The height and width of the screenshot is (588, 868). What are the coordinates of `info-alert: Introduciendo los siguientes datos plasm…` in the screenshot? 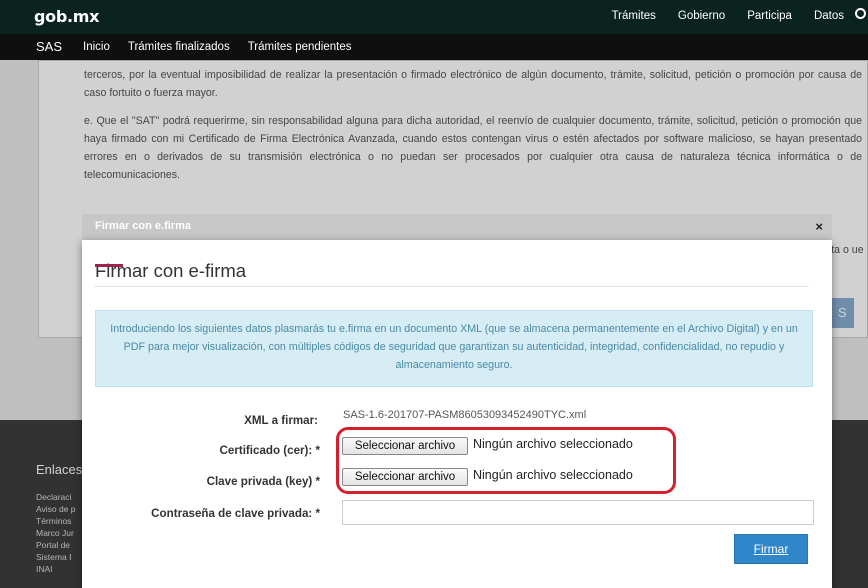 It's located at (454, 348).